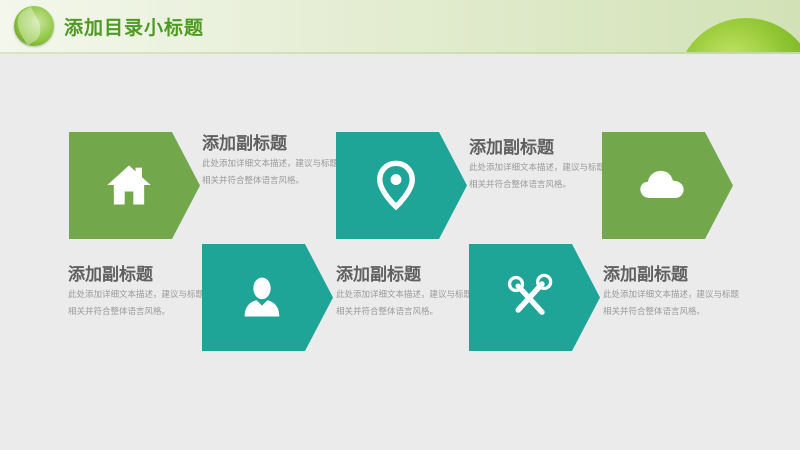 Image resolution: width=800 pixels, height=450 pixels. I want to click on arrow-shape-cloud, so click(667, 185).